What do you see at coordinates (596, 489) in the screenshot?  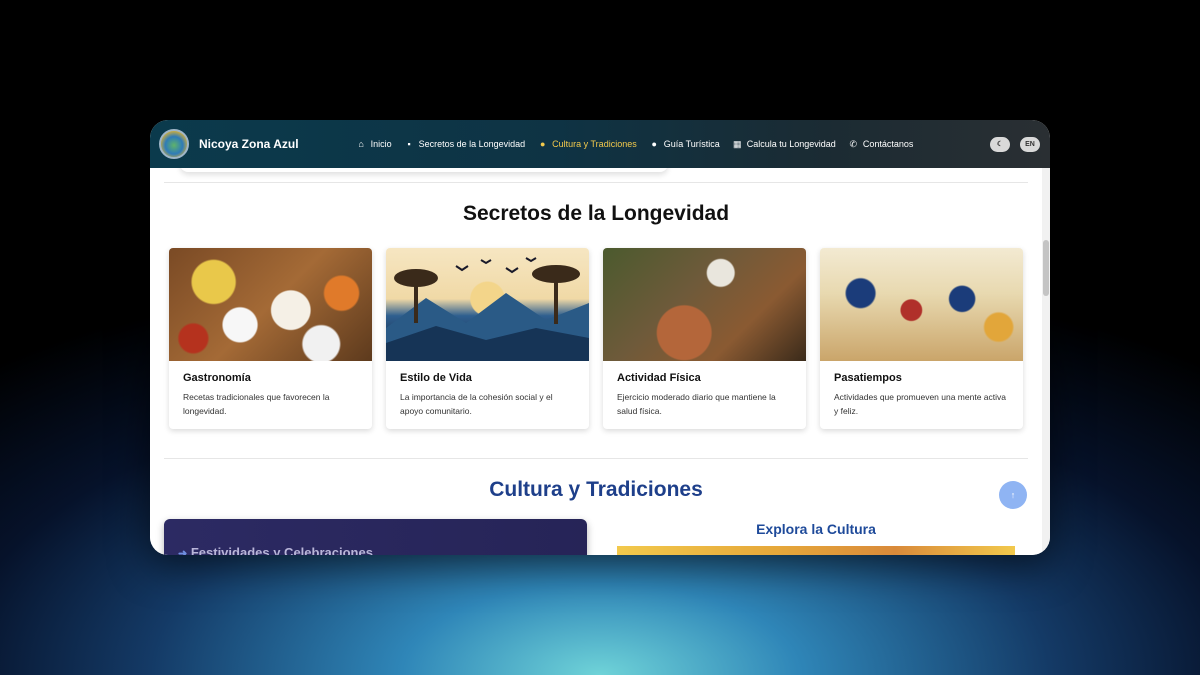 I see `cultura-title: Cultura y Tradiciones` at bounding box center [596, 489].